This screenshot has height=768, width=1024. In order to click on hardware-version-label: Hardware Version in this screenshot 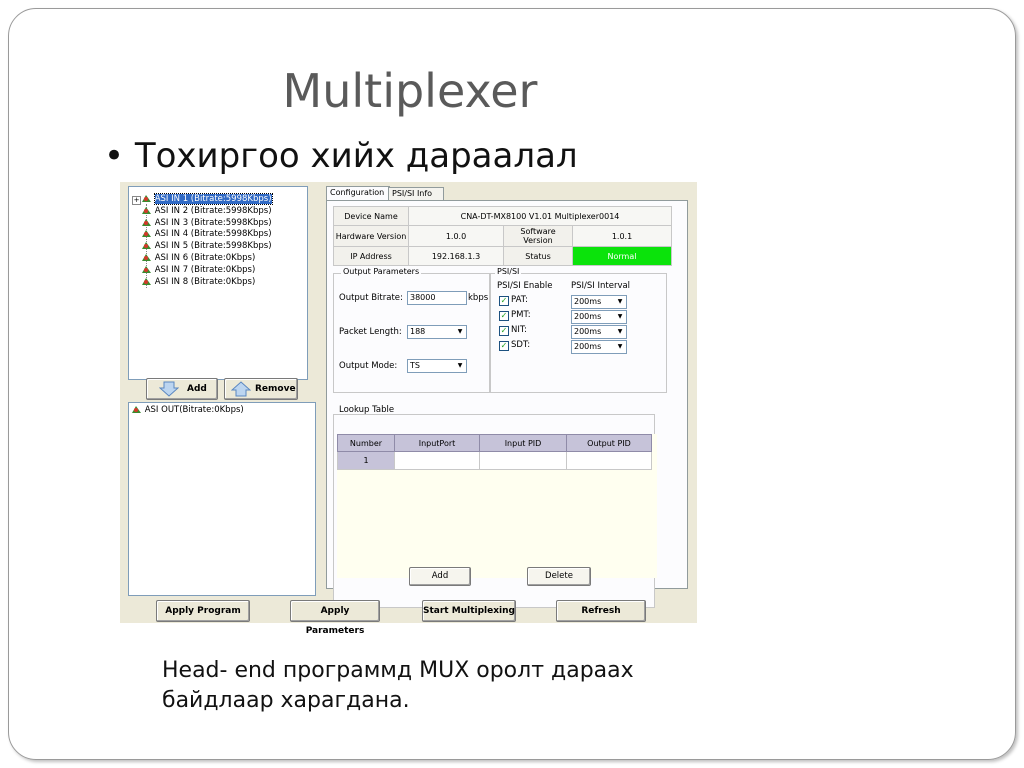, I will do `click(371, 236)`.